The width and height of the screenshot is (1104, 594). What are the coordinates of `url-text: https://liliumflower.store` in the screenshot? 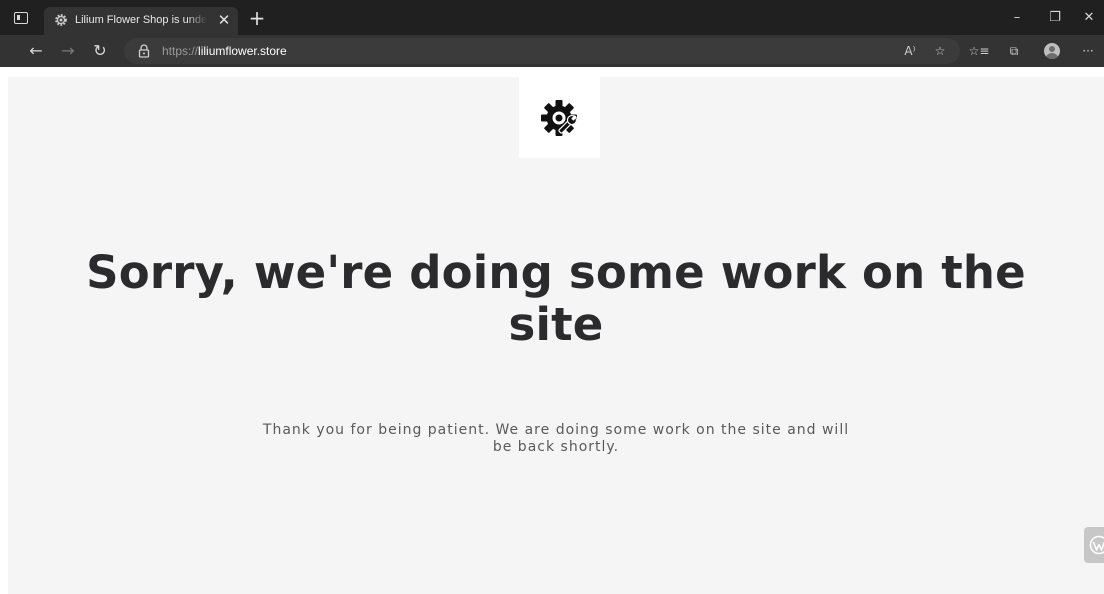 It's located at (224, 51).